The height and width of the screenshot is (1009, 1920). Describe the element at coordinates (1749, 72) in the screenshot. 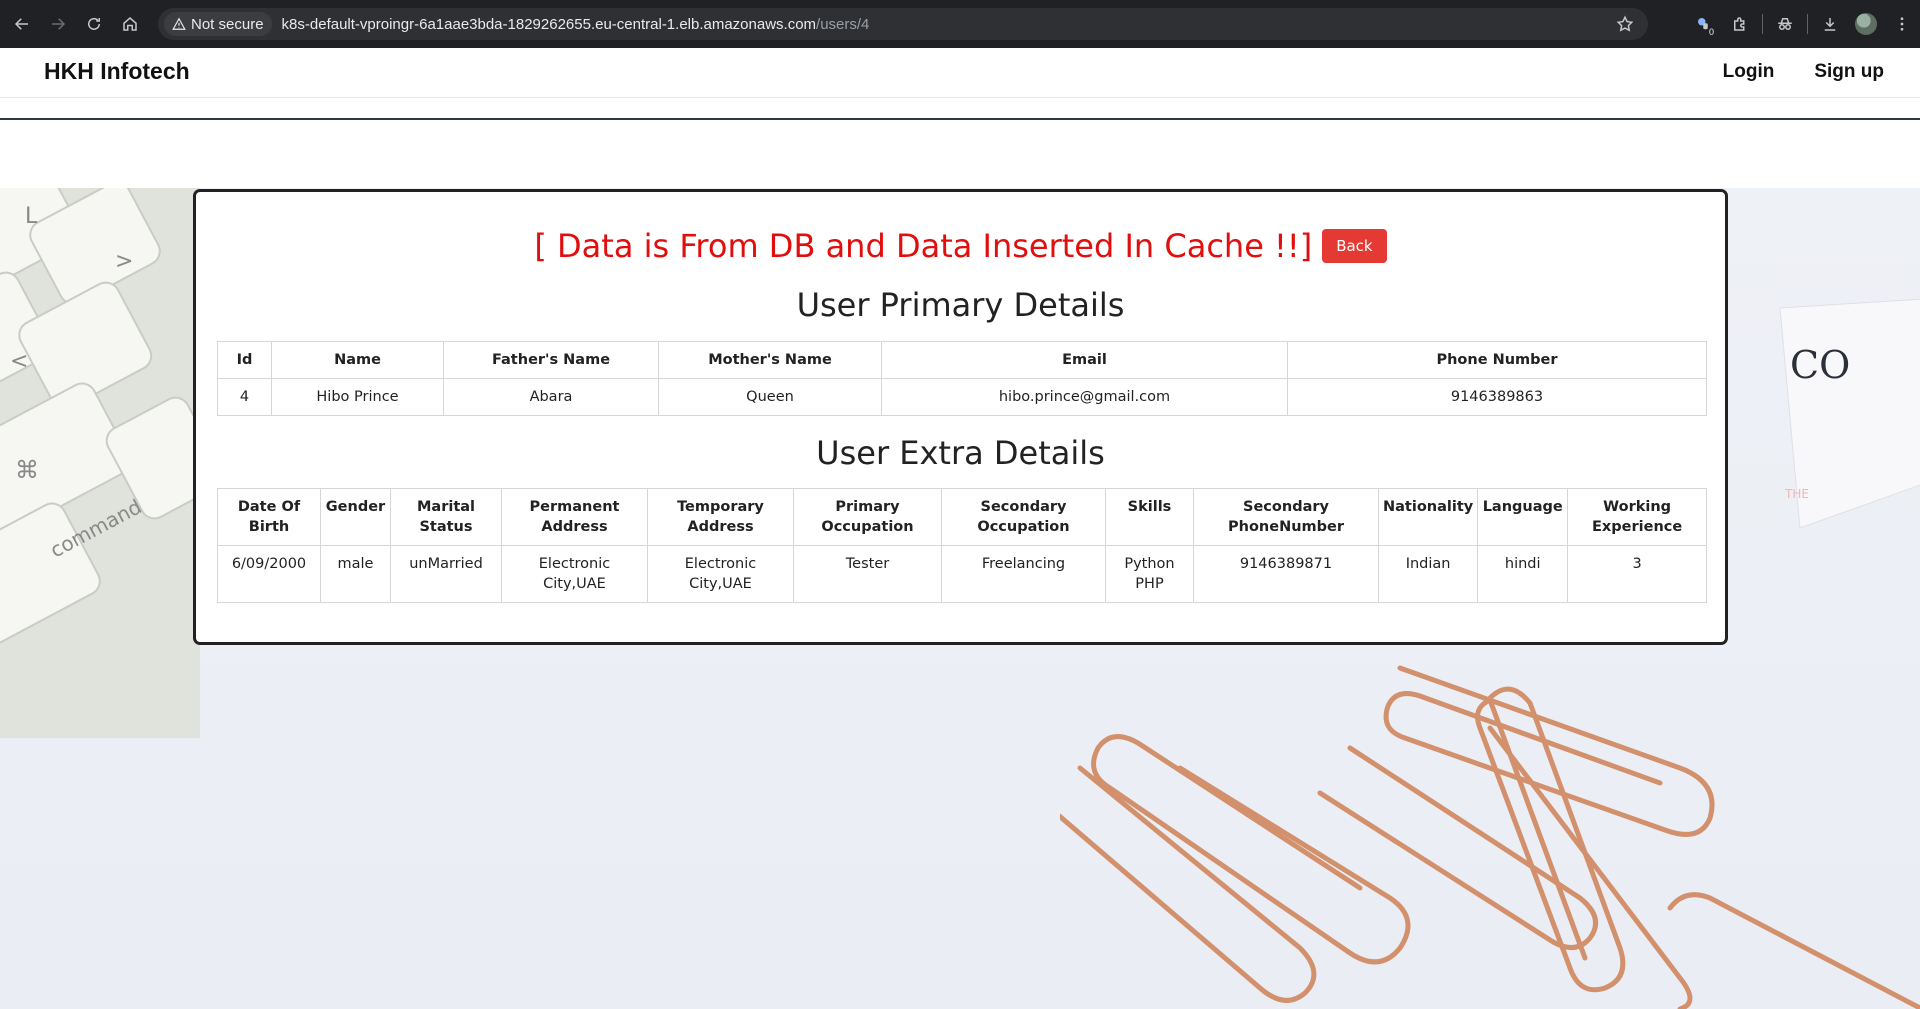

I see `login-link: Login` at that location.